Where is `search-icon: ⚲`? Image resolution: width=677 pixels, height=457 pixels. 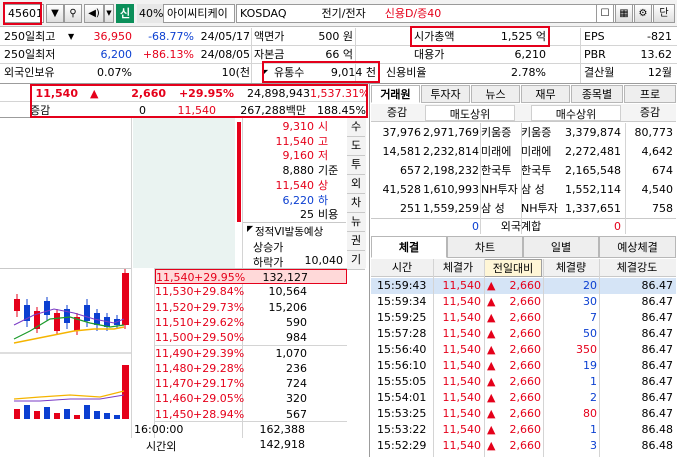 search-icon: ⚲ is located at coordinates (73, 13).